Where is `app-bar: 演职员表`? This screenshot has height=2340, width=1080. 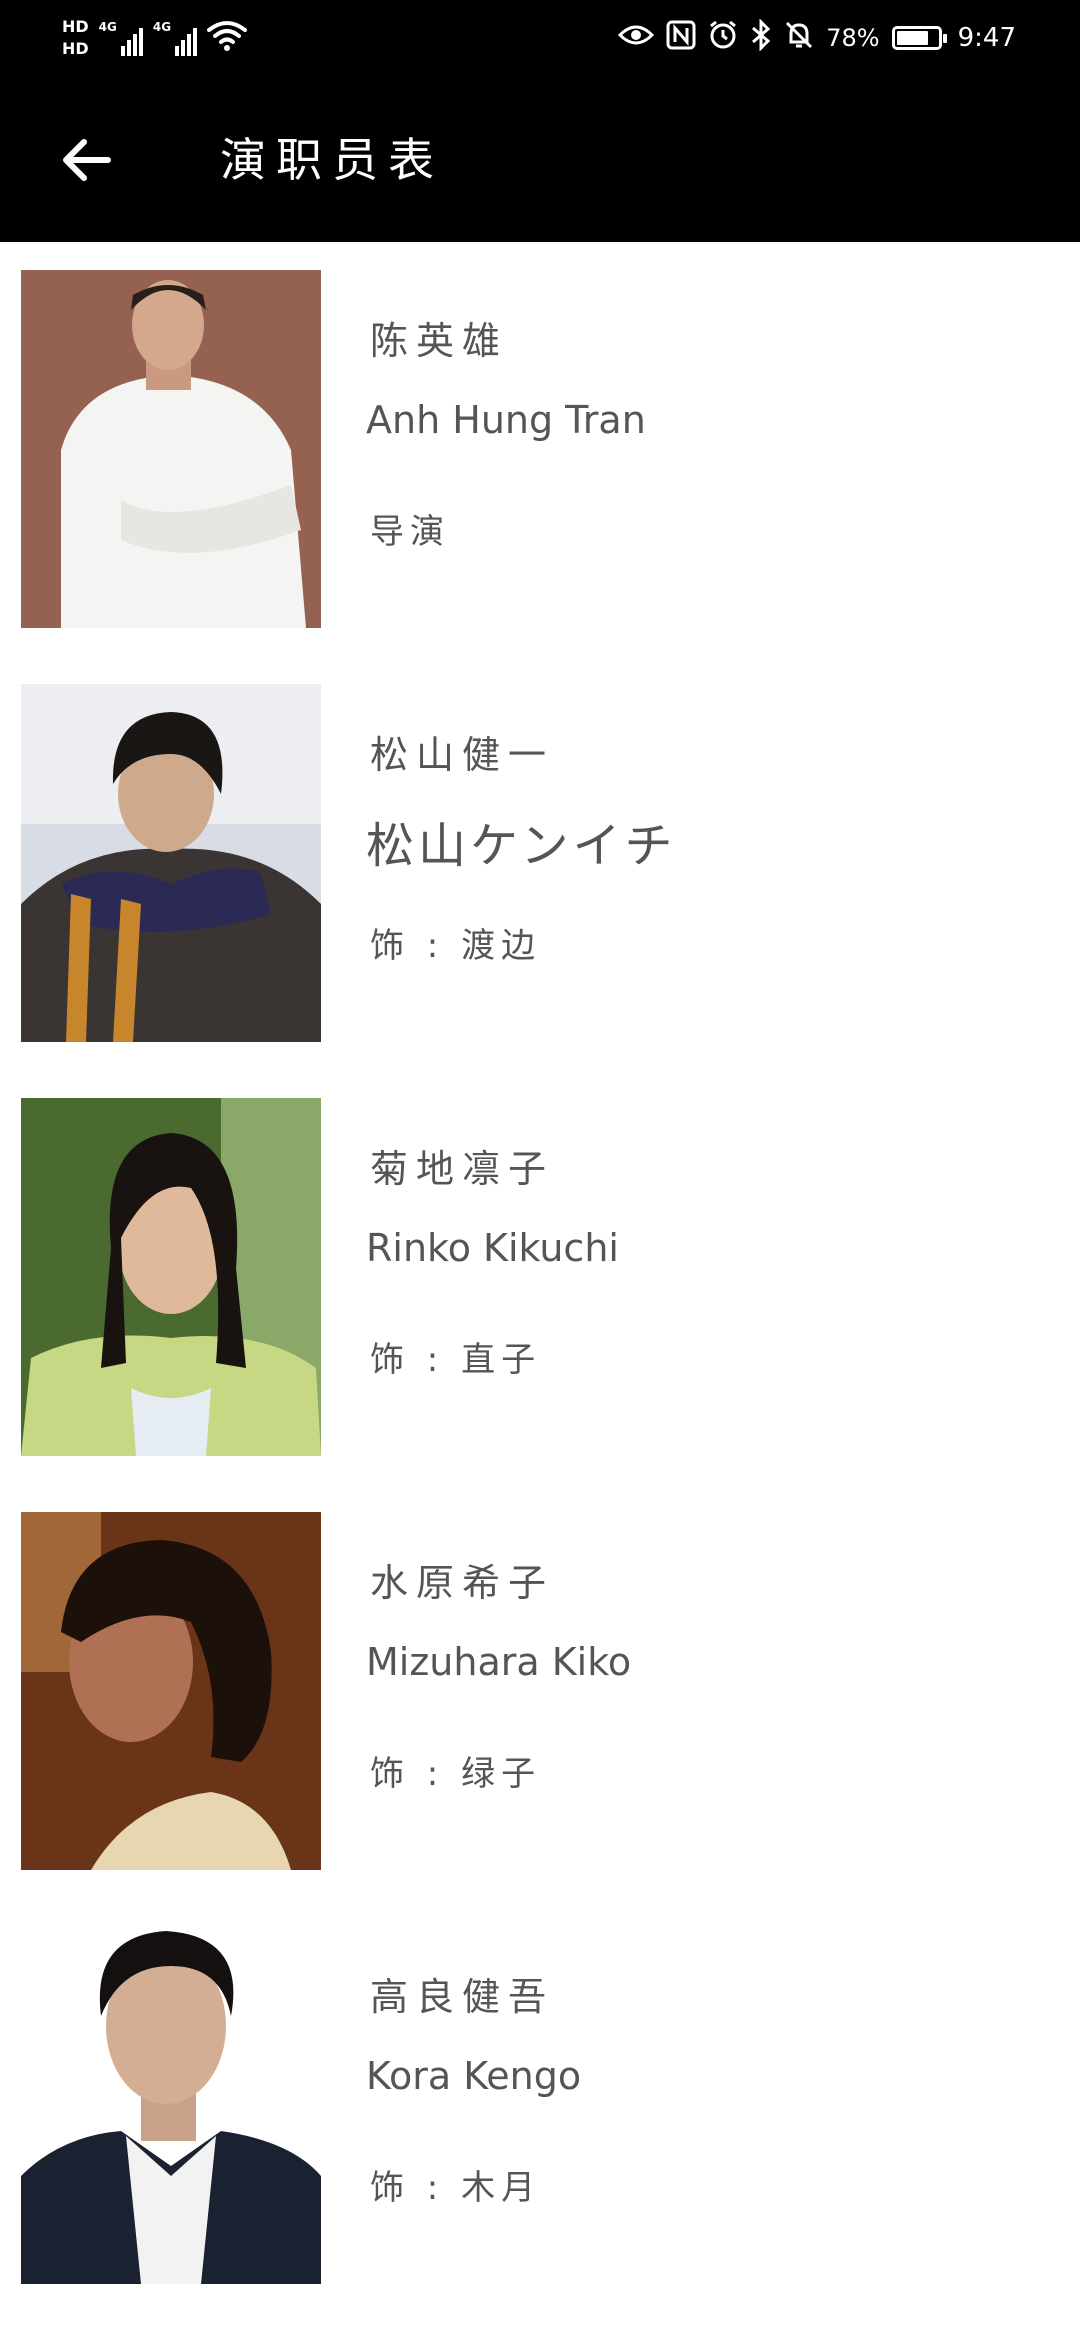 app-bar: 演职员表 is located at coordinates (540, 160).